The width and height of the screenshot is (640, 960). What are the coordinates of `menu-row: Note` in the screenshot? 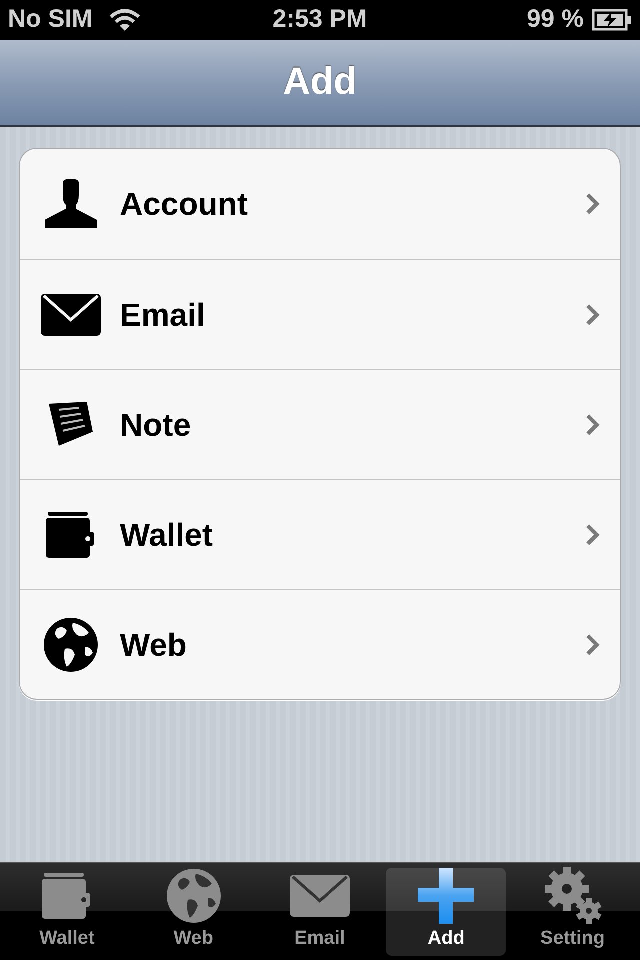 It's located at (320, 424).